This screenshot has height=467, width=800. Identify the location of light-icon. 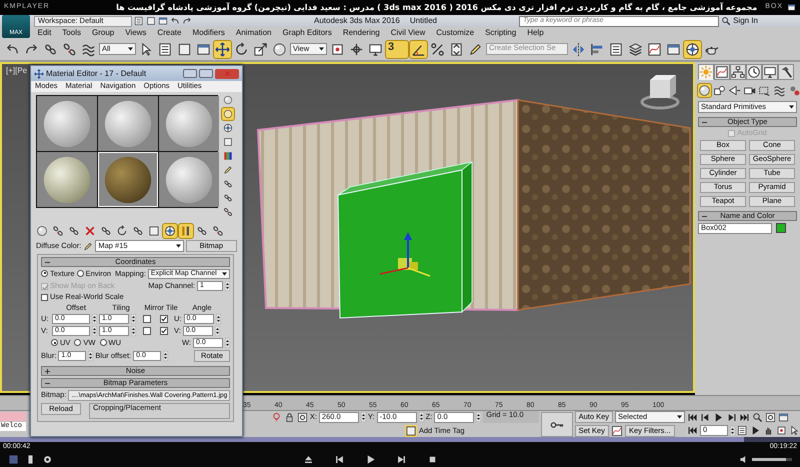
(734, 90).